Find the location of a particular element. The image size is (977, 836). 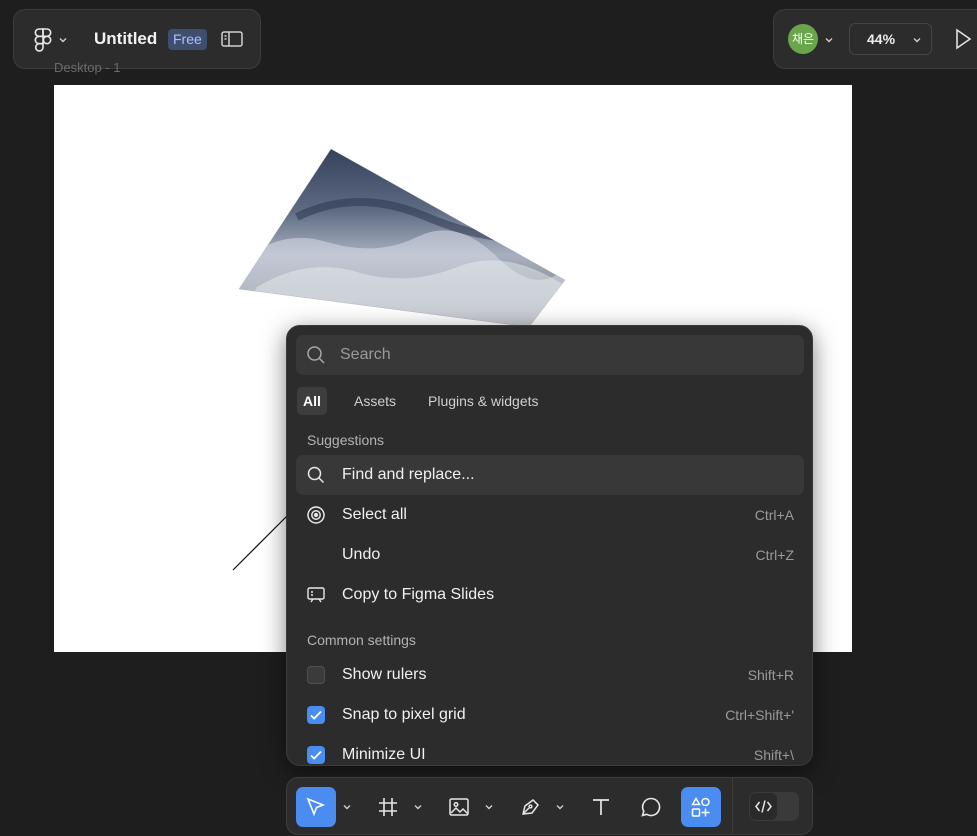

checkbox-unchecked is located at coordinates (316, 675).